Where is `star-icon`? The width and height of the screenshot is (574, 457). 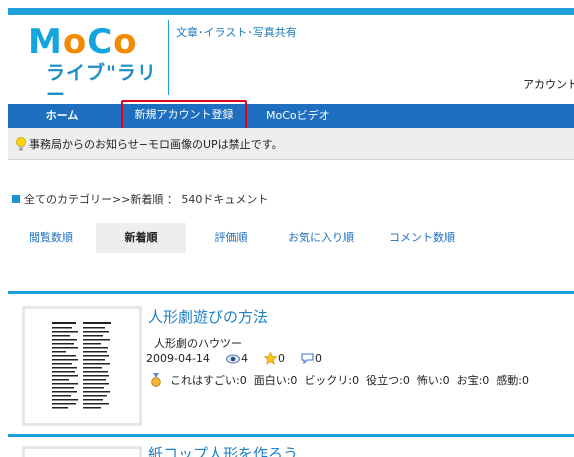
star-icon is located at coordinates (270, 358).